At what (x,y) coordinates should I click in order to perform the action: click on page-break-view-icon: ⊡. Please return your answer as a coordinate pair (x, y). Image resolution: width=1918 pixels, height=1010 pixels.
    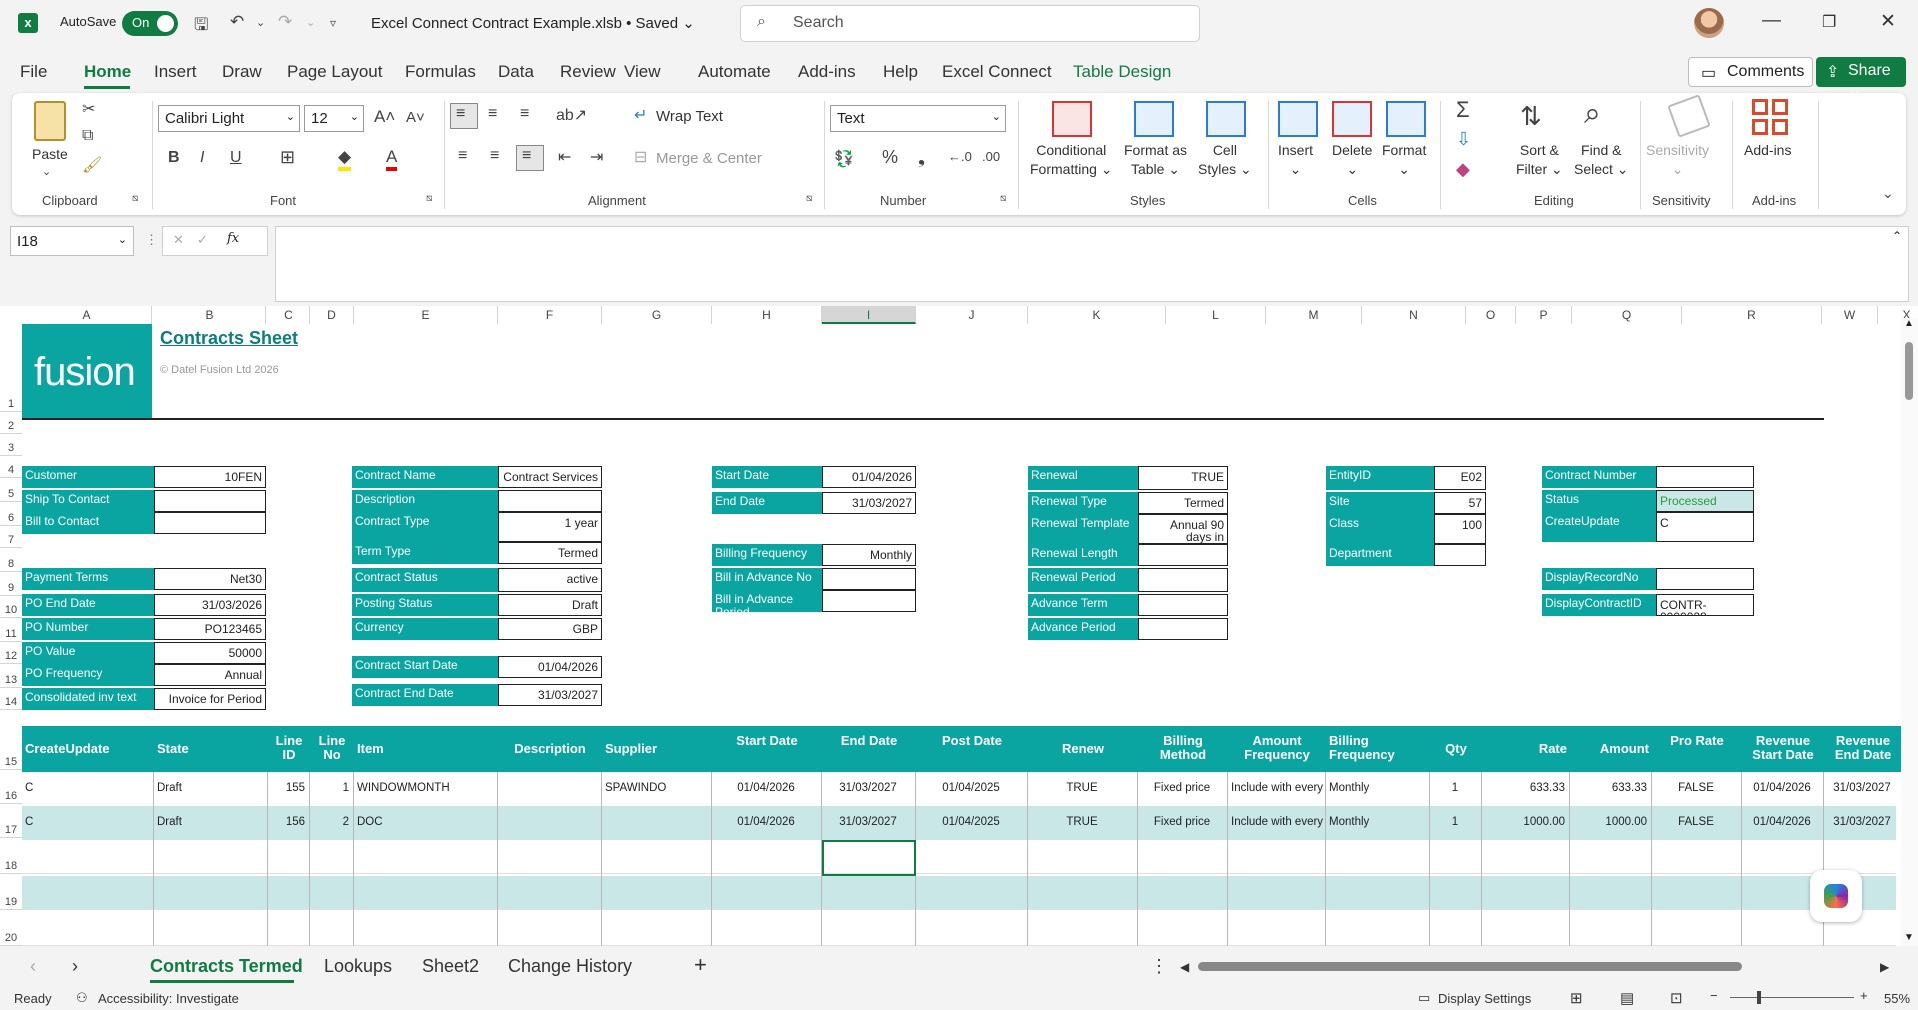
    Looking at the image, I should click on (1676, 998).